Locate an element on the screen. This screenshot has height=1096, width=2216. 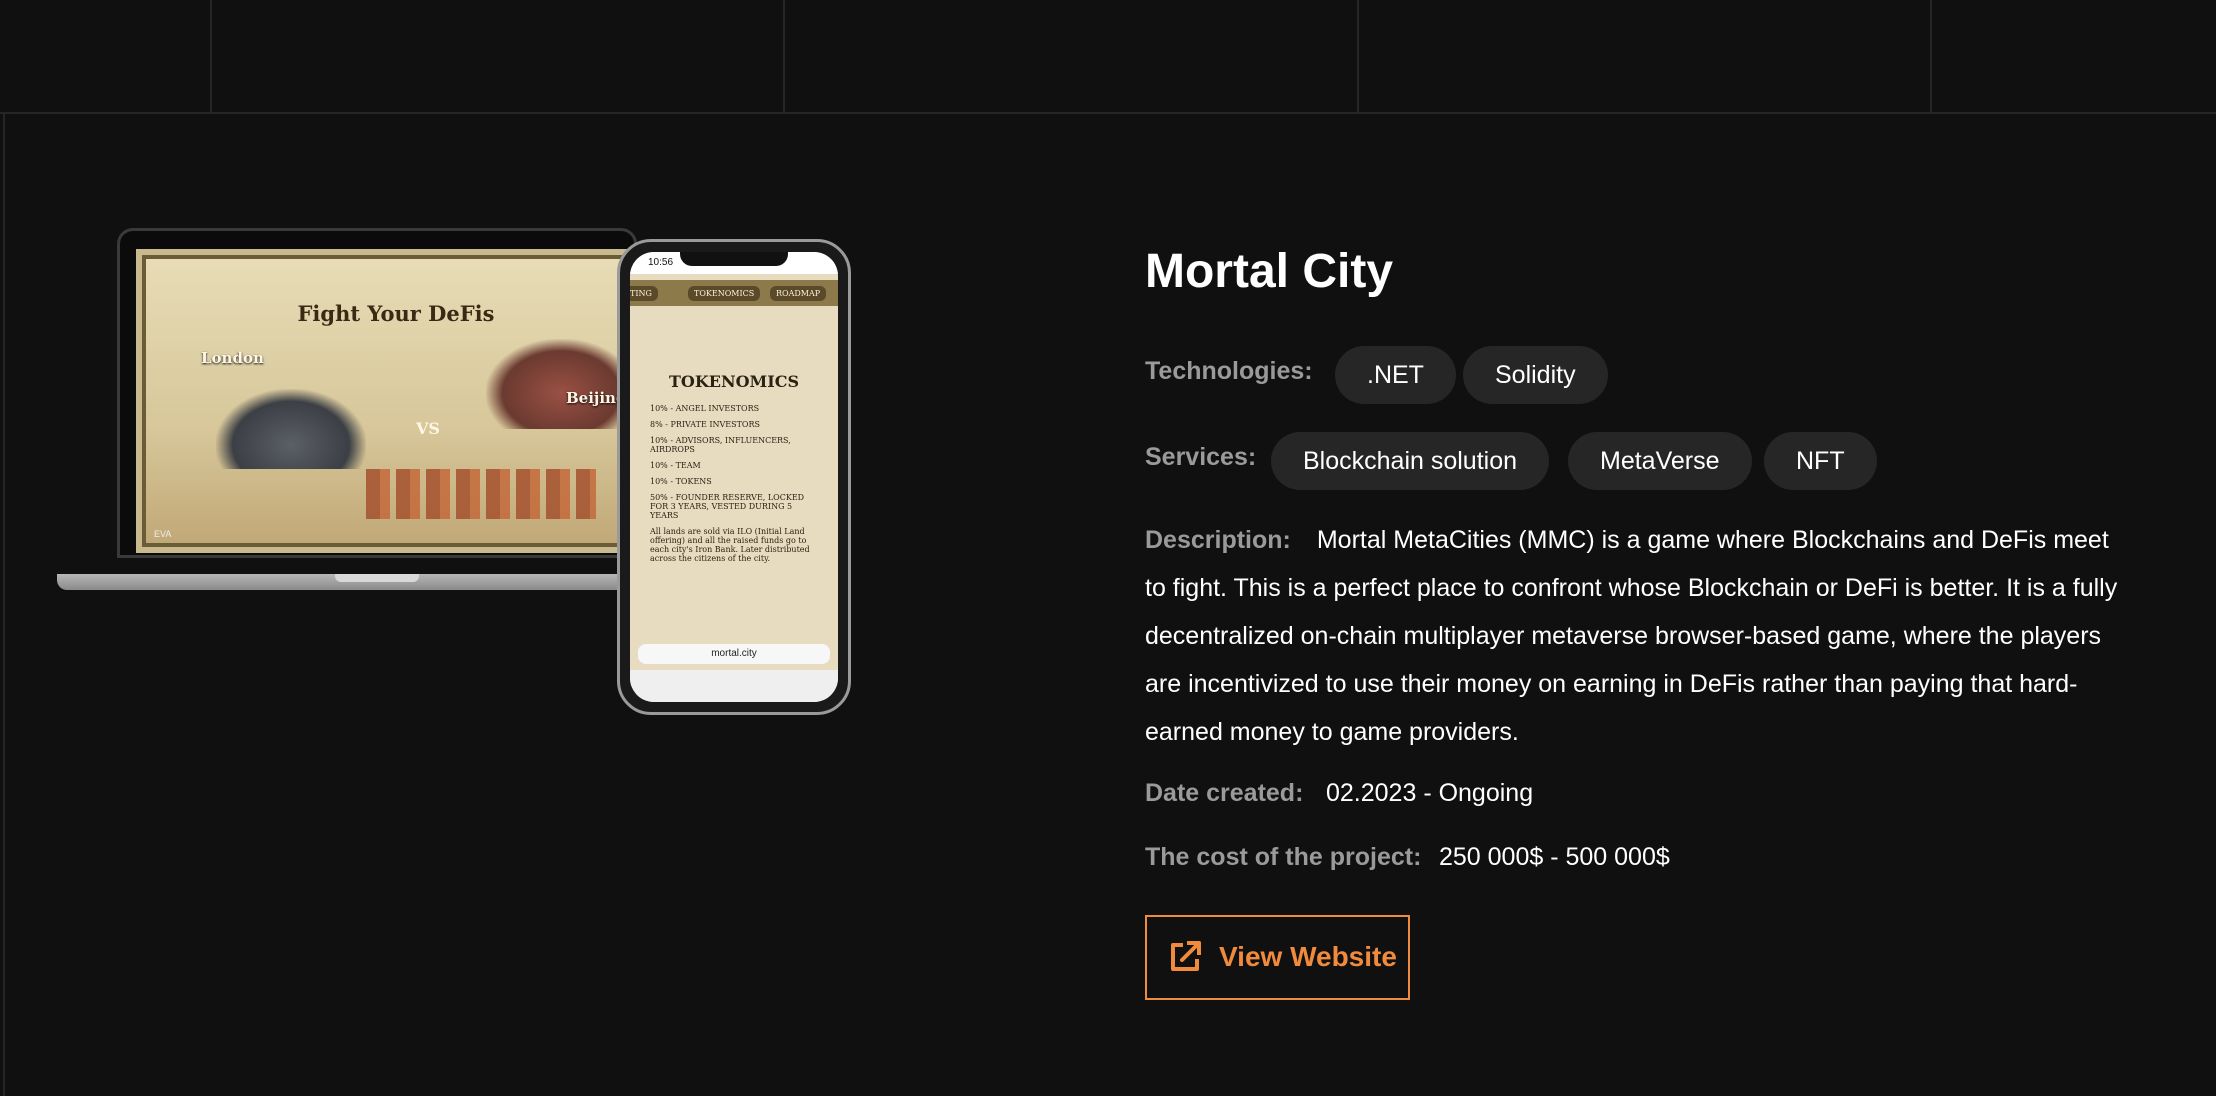
tech-tag-dotnet: .NET is located at coordinates (1395, 375).